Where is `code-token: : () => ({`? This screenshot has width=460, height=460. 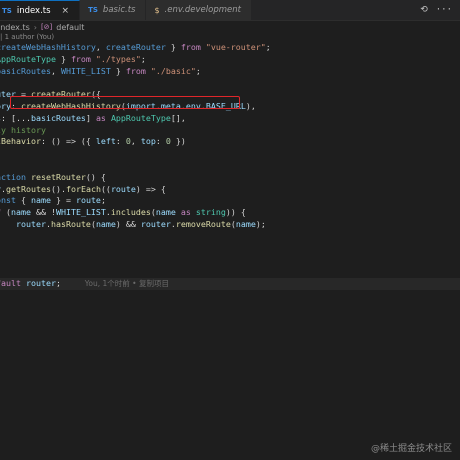
code-token: : () => ({ is located at coordinates (68, 141).